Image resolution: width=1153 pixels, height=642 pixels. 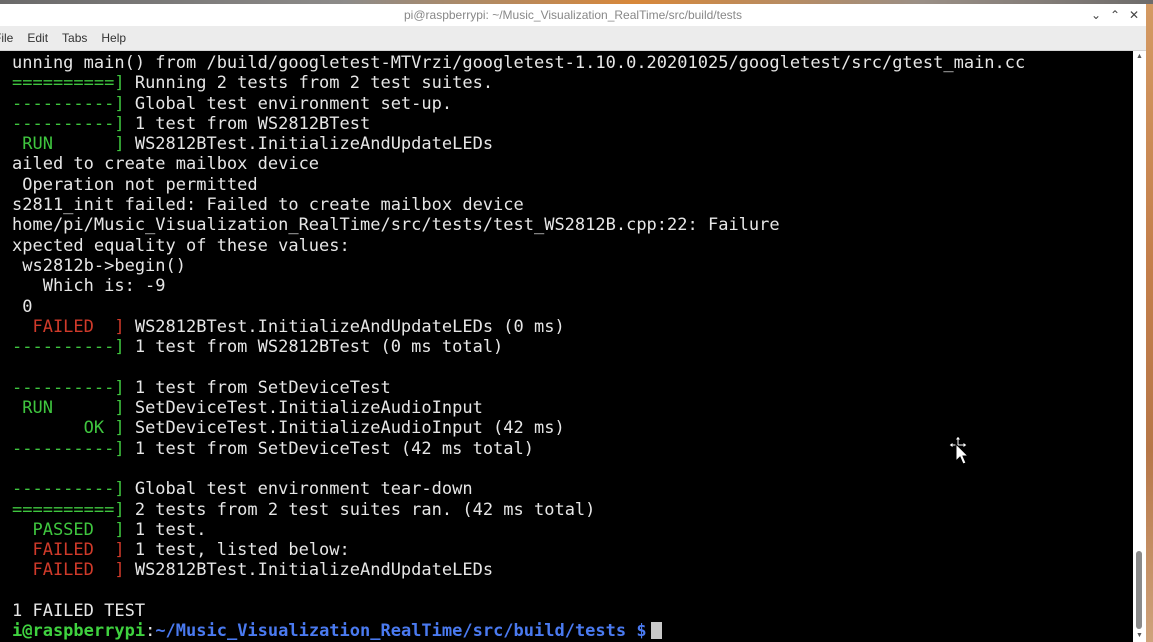 I want to click on terminal-text: :, so click(x=150, y=631).